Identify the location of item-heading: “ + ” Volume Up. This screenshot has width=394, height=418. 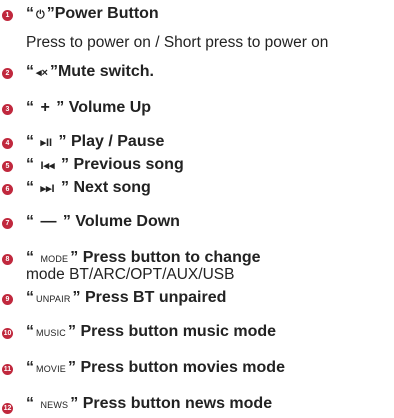
(88, 108).